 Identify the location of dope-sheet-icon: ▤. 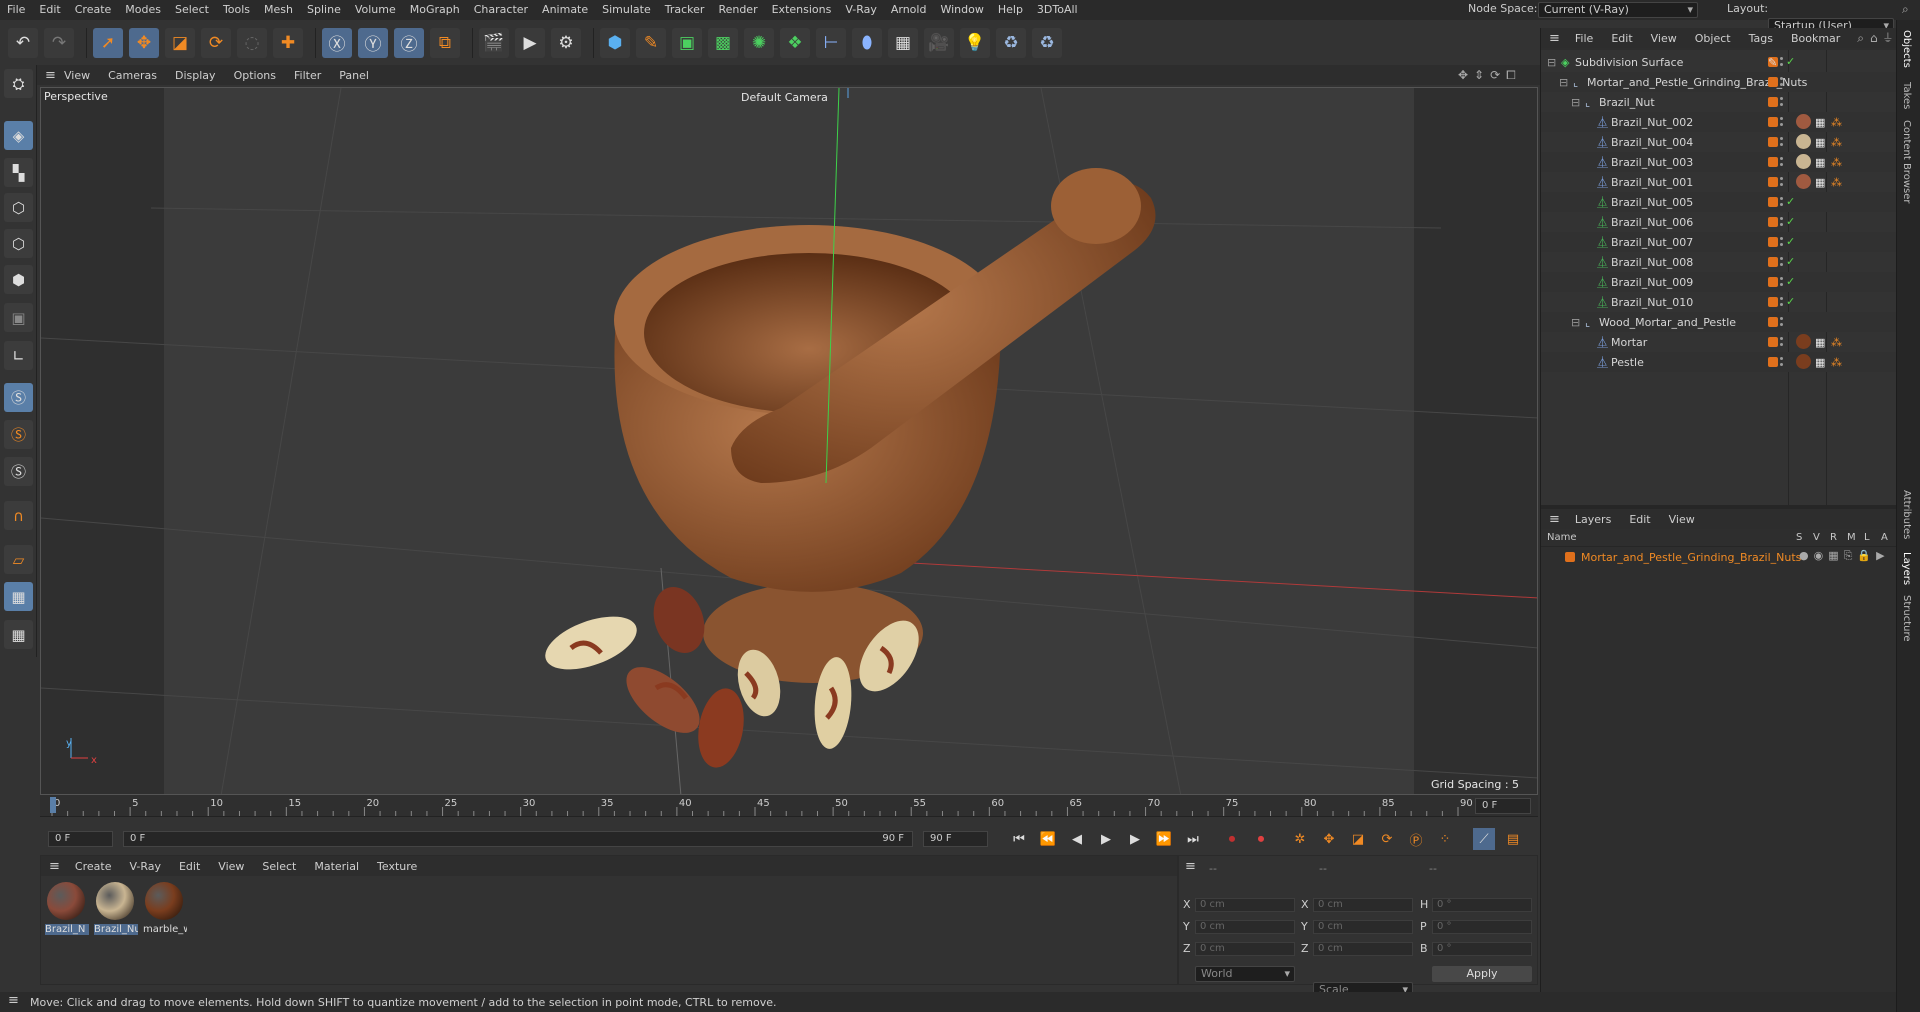
(1513, 839).